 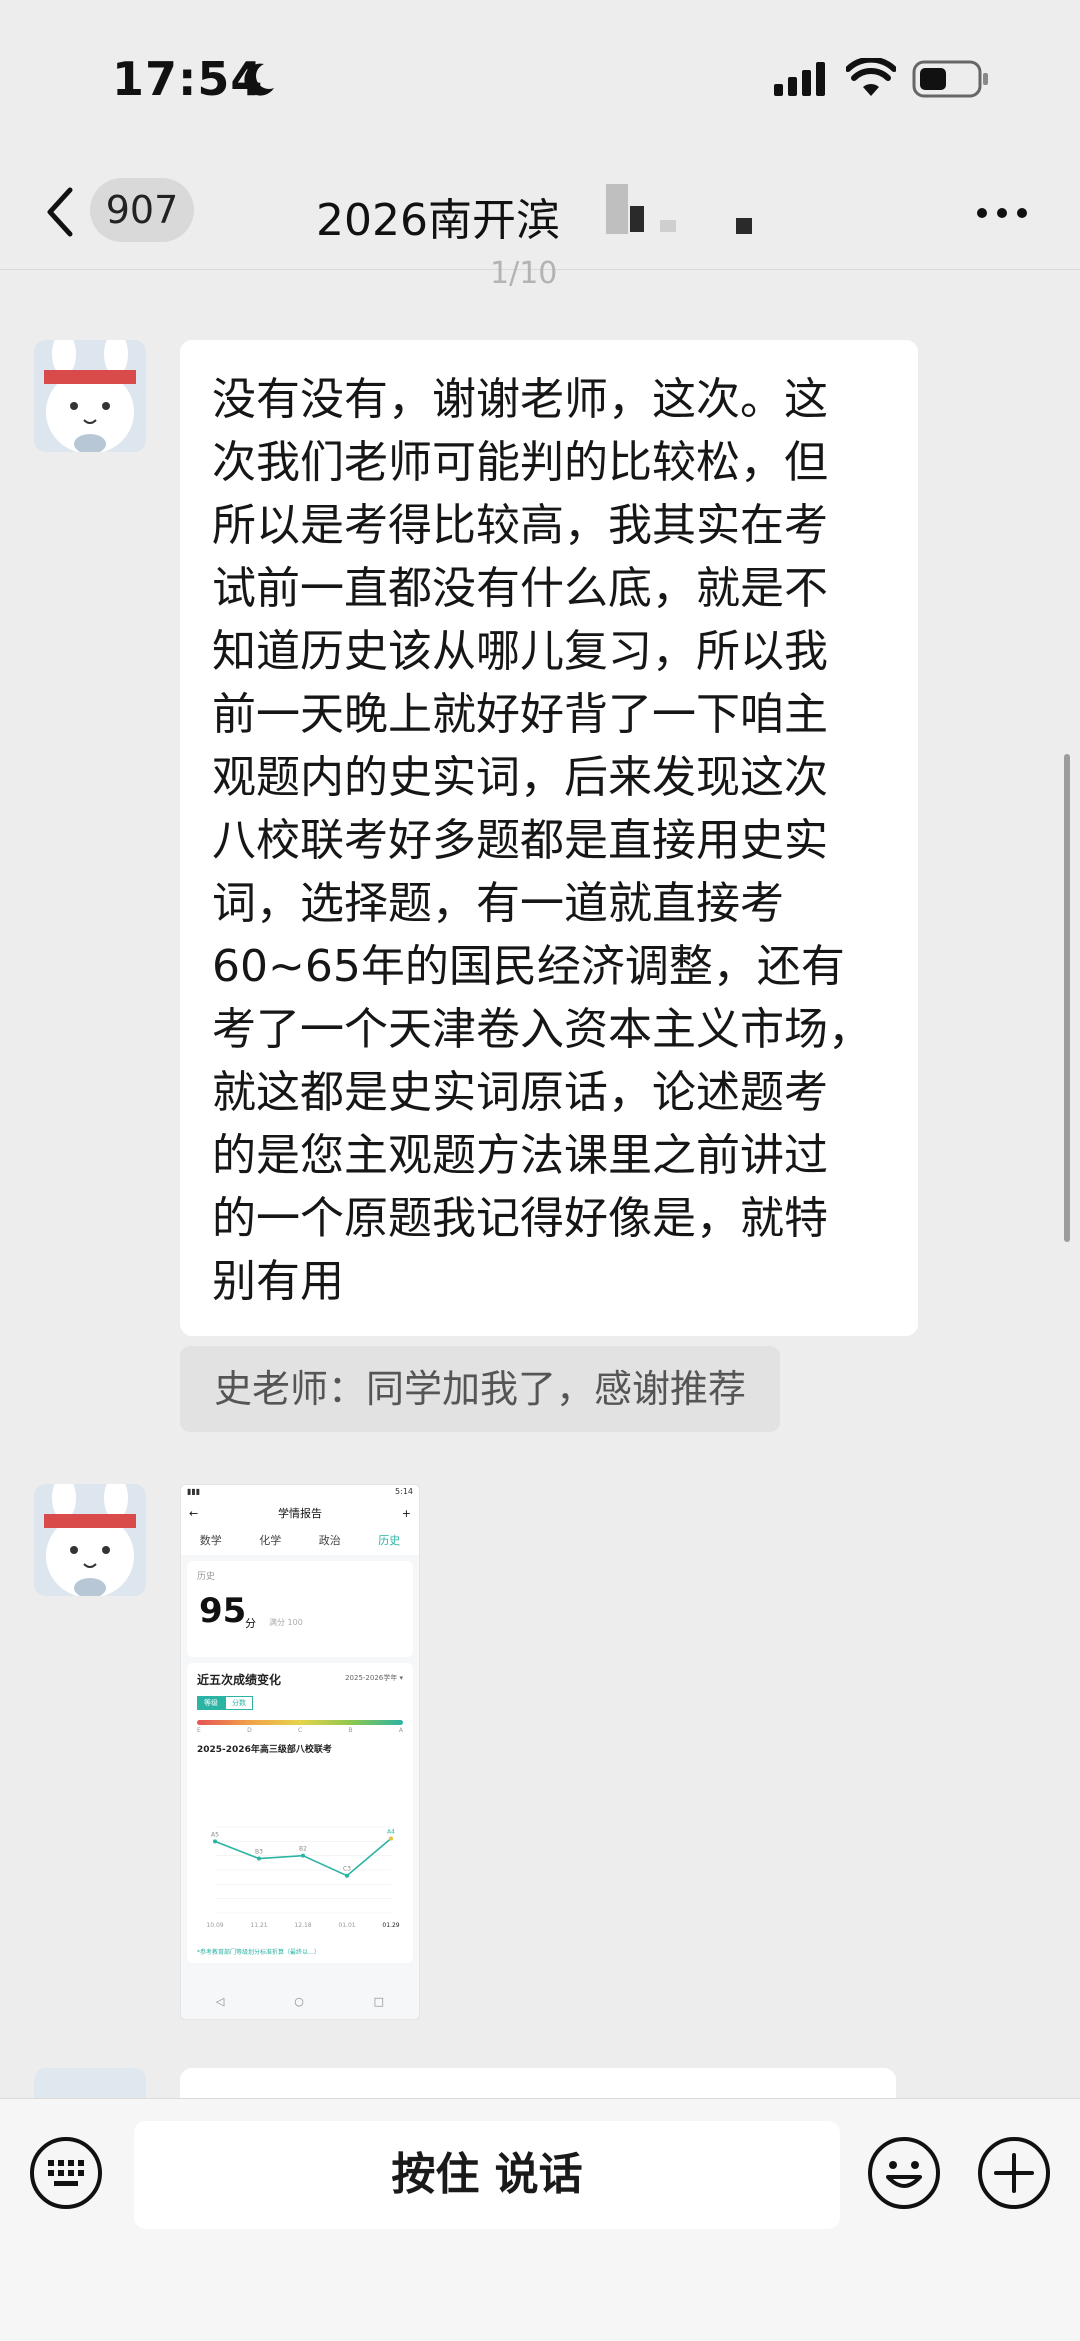 What do you see at coordinates (347, 1869) in the screenshot?
I see `chart-data-label: C3` at bounding box center [347, 1869].